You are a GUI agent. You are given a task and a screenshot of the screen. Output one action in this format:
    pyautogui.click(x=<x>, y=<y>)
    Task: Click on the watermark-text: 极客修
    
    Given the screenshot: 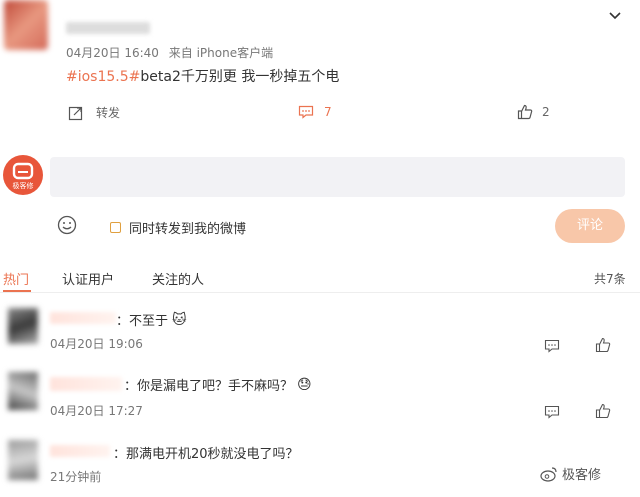 What is the action you would take?
    pyautogui.click(x=582, y=475)
    